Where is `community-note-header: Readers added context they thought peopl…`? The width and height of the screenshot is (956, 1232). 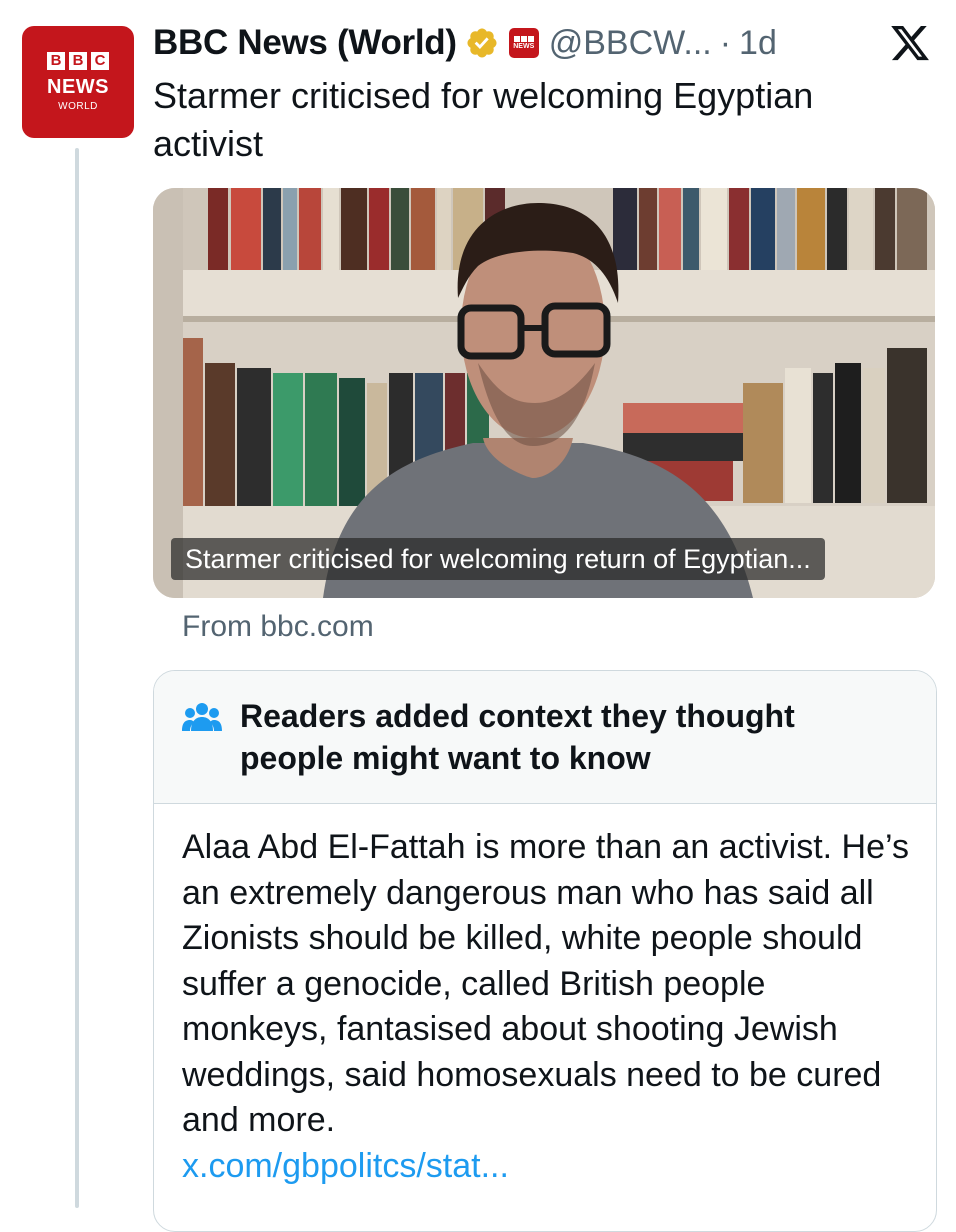
community-note-header: Readers added context they thought peopl… is located at coordinates (545, 737).